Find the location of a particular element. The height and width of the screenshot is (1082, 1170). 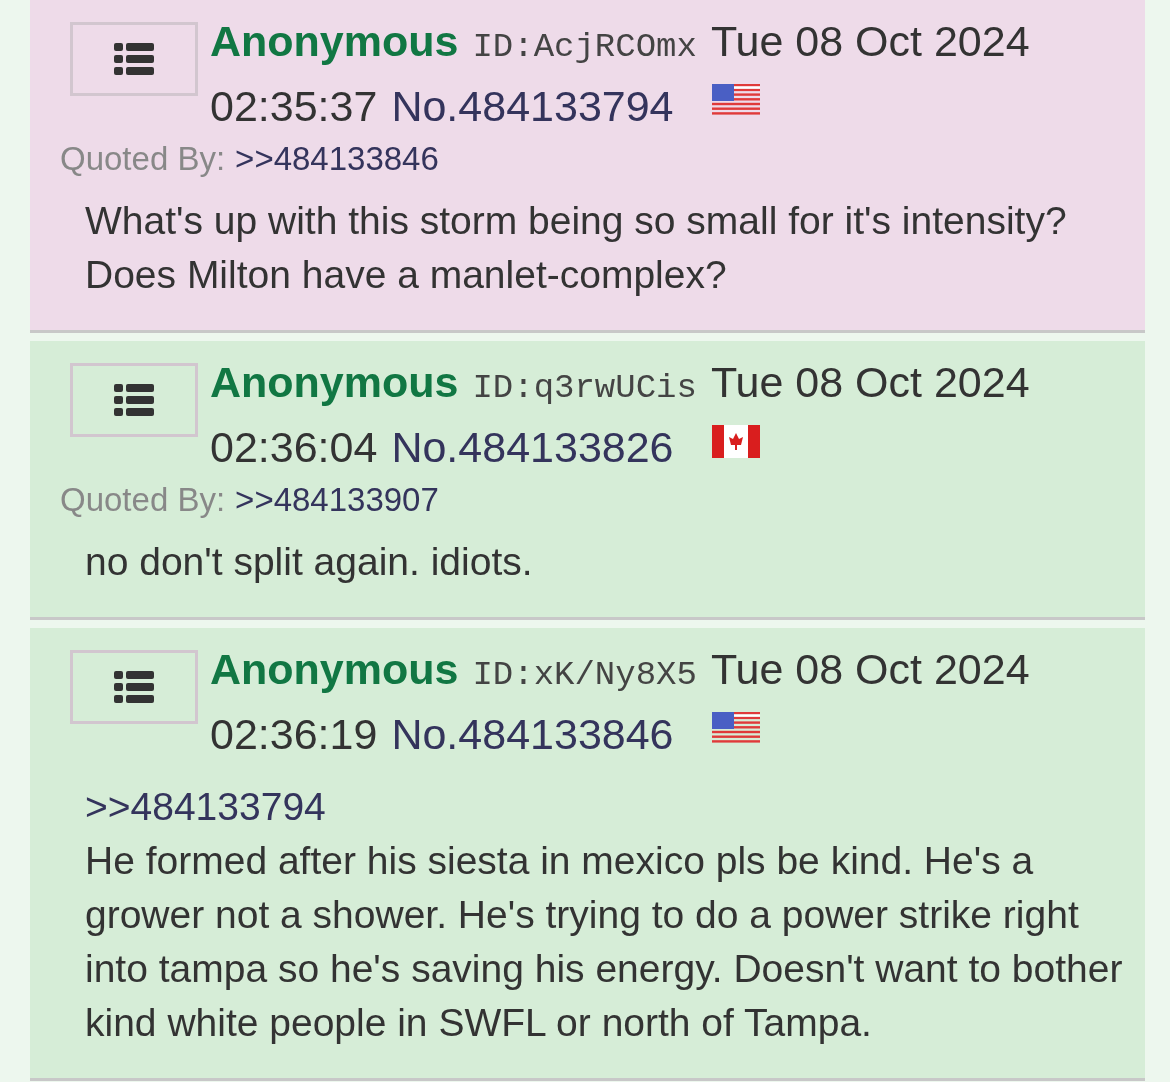

post-number-link: No.484133826 is located at coordinates (532, 447).